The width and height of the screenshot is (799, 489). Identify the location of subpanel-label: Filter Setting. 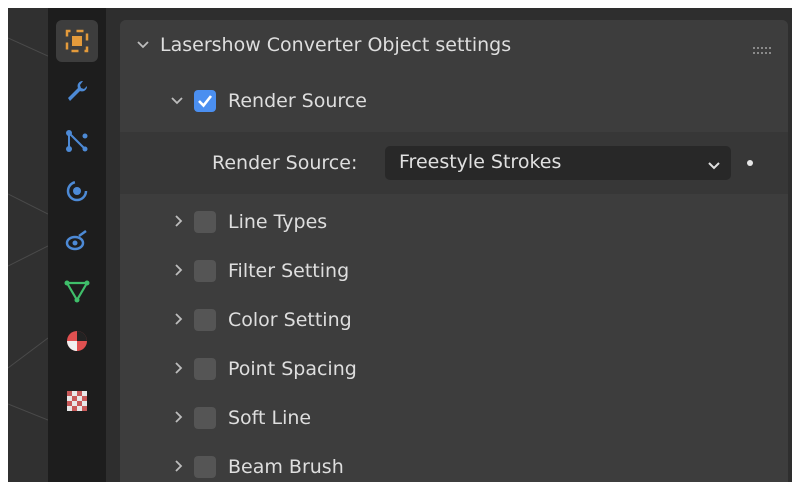
(289, 271).